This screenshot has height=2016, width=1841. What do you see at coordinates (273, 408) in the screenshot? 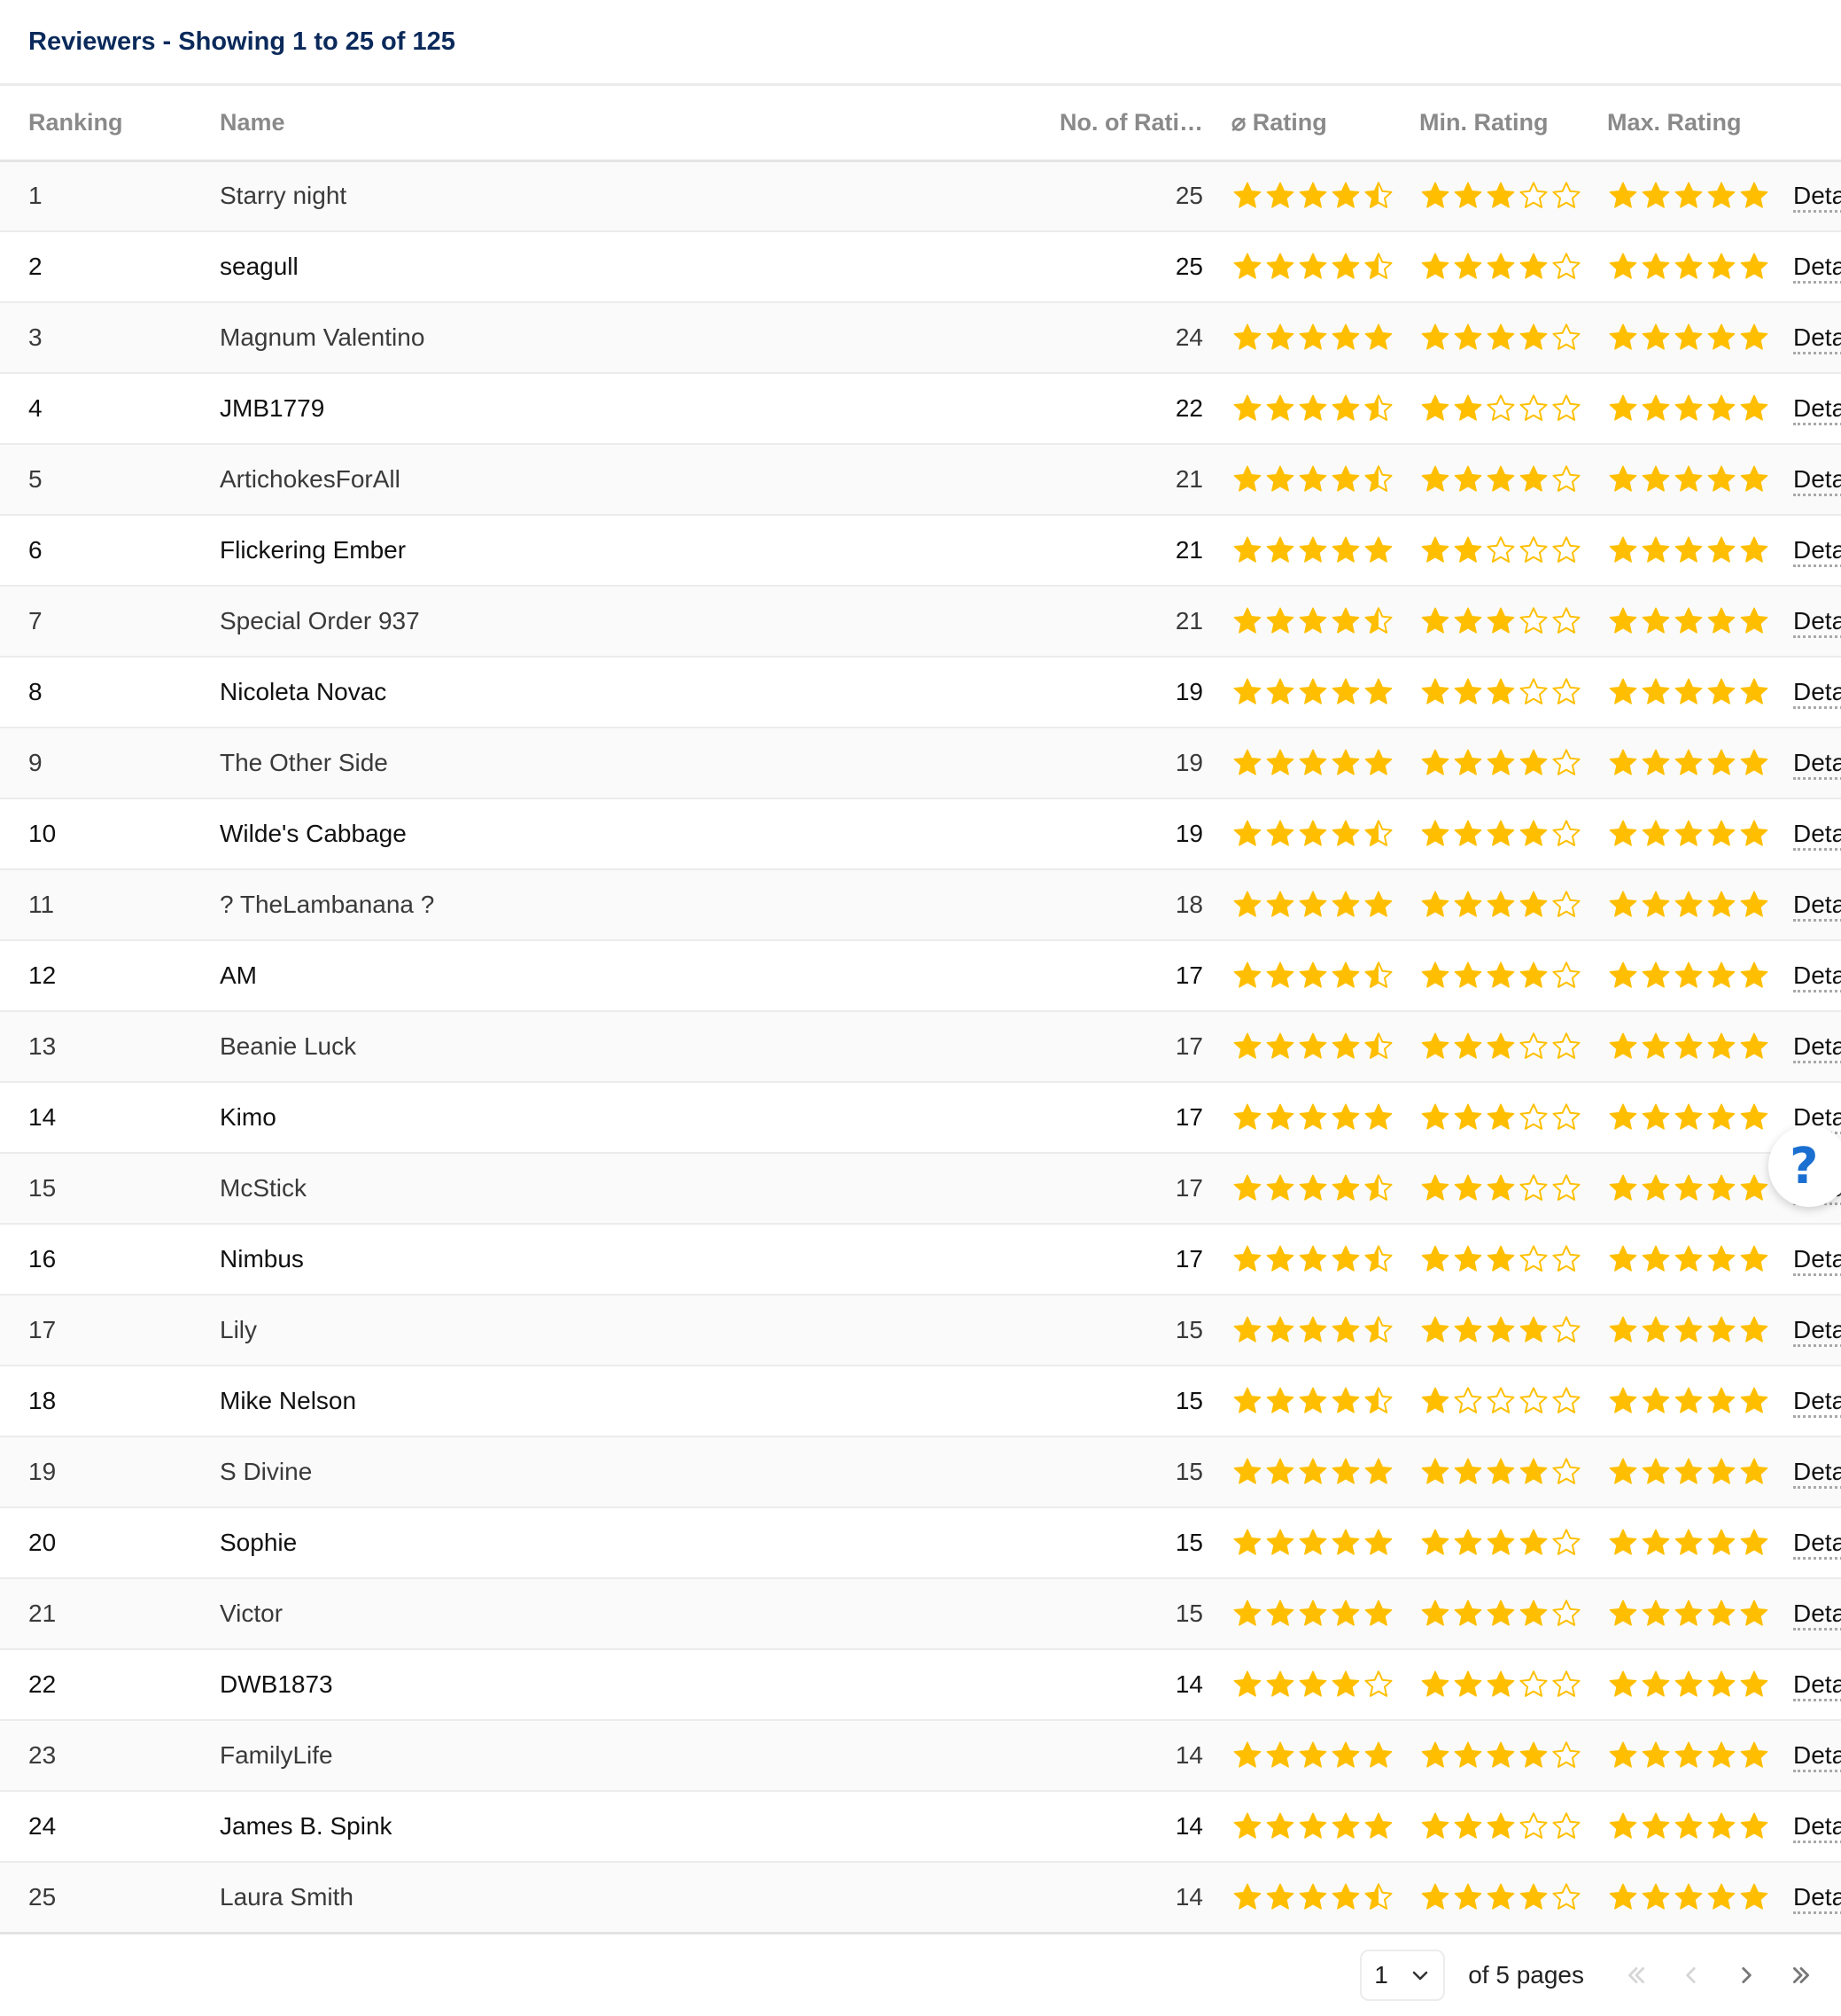
I see `reviewer-name-cell: JMB1779` at bounding box center [273, 408].